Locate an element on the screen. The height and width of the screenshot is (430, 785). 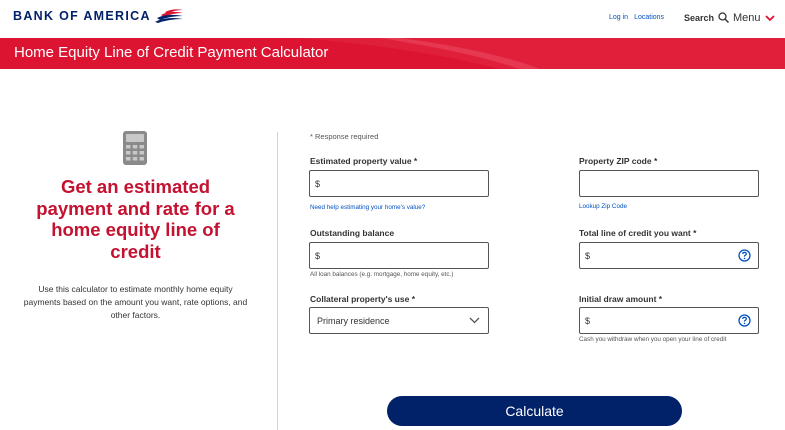
bank-of-america-logo: BANK OF AMERICA is located at coordinates (99, 16).